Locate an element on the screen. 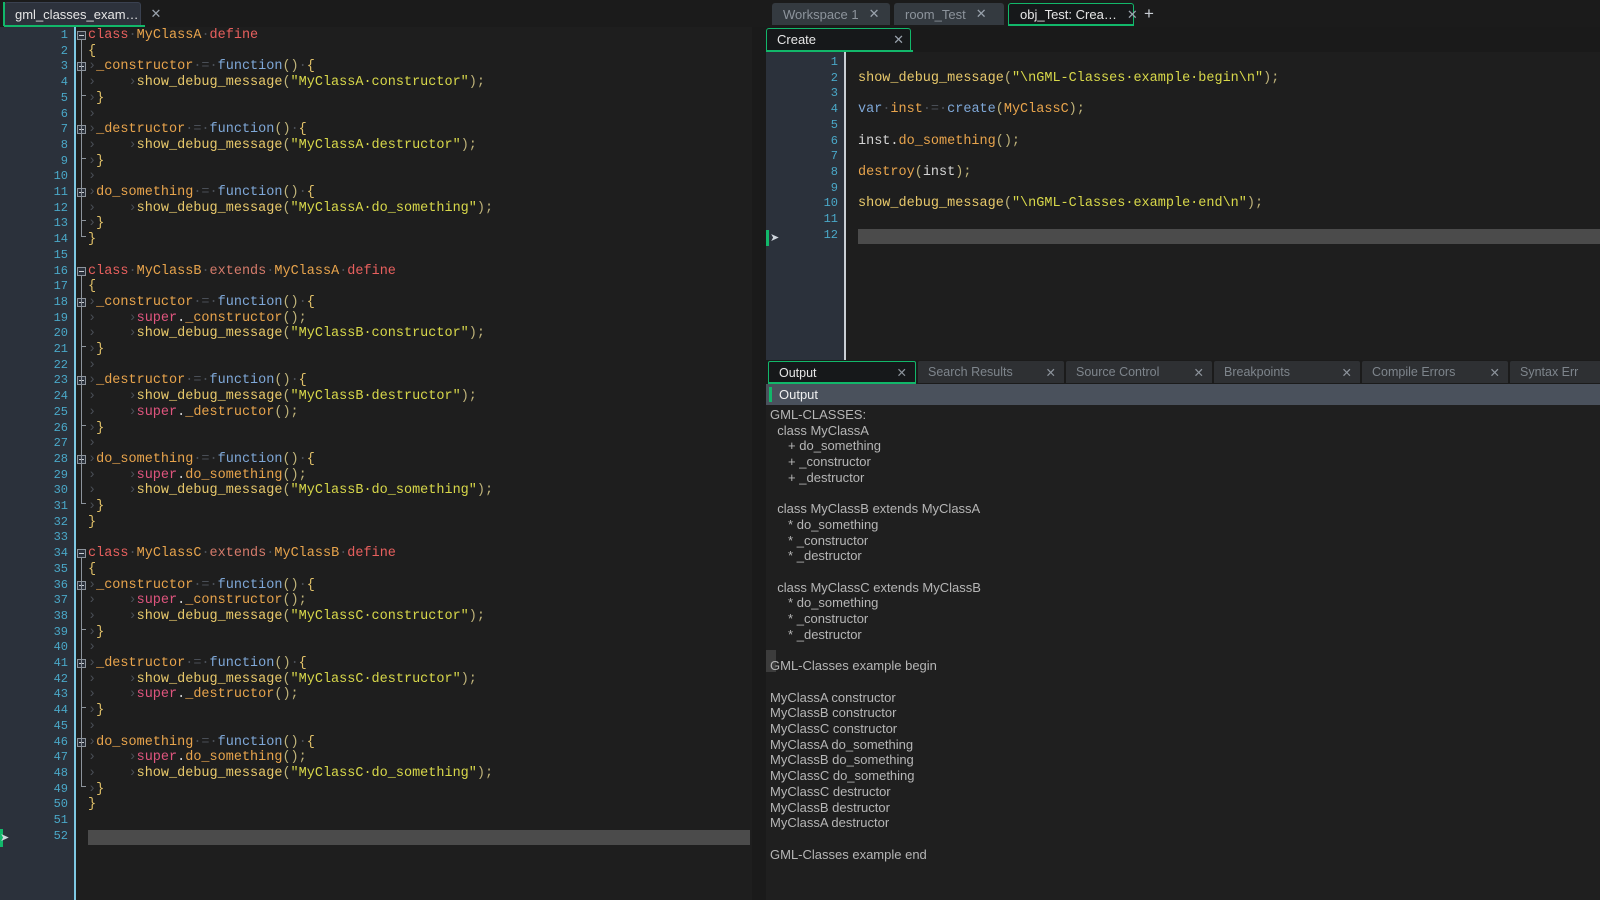  bottom-tab-compile-errors: Compile Errors ✕ is located at coordinates (1435, 372).